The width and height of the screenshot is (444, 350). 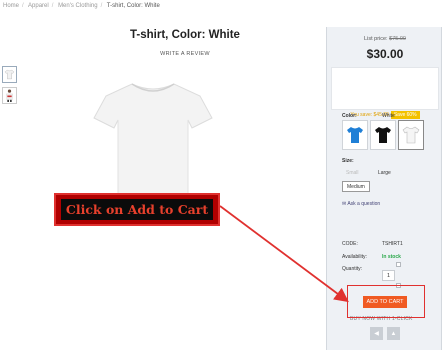 What do you see at coordinates (371, 257) in the screenshot?
I see `spec-availability: Availability: In stock` at bounding box center [371, 257].